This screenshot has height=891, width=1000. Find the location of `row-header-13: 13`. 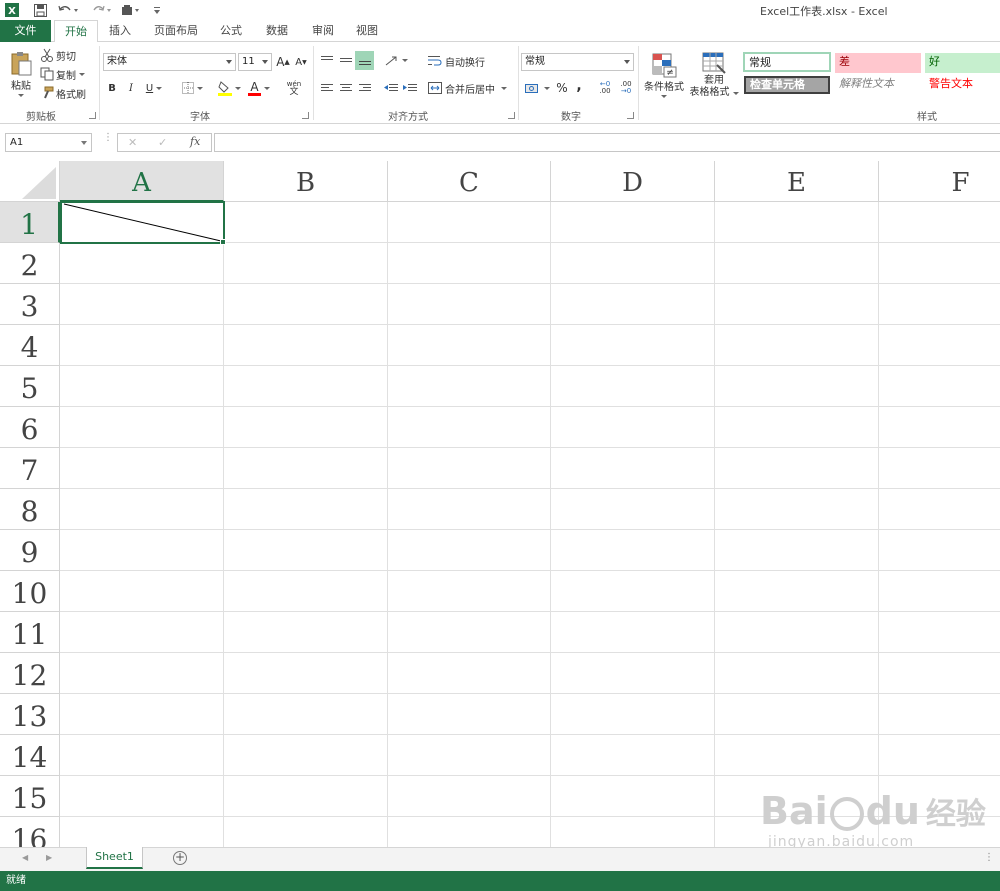

row-header-13: 13 is located at coordinates (30, 714).